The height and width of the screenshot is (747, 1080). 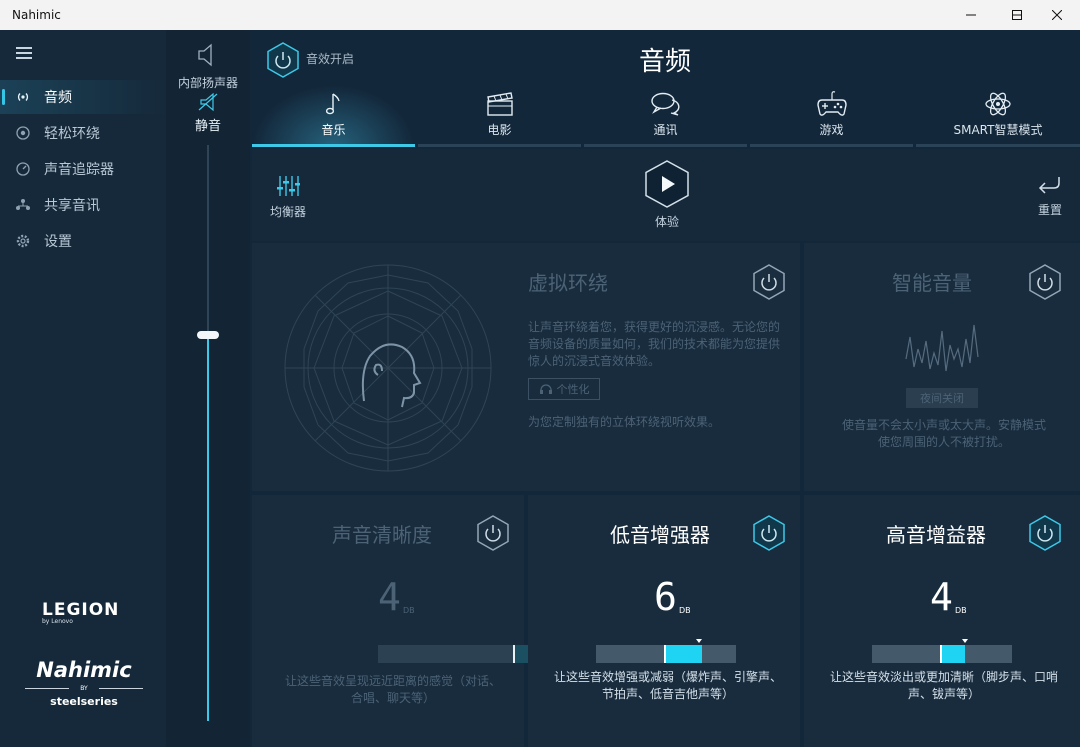 I want to click on reset-button: 重置, so click(x=1050, y=196).